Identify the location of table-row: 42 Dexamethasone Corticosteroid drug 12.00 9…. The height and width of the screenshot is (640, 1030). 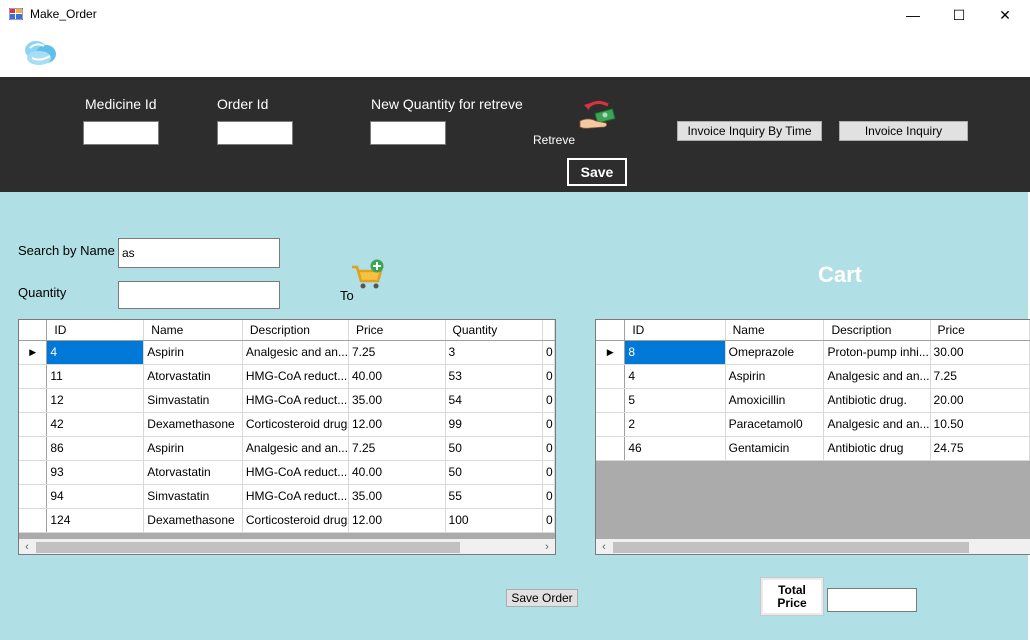
(287, 424).